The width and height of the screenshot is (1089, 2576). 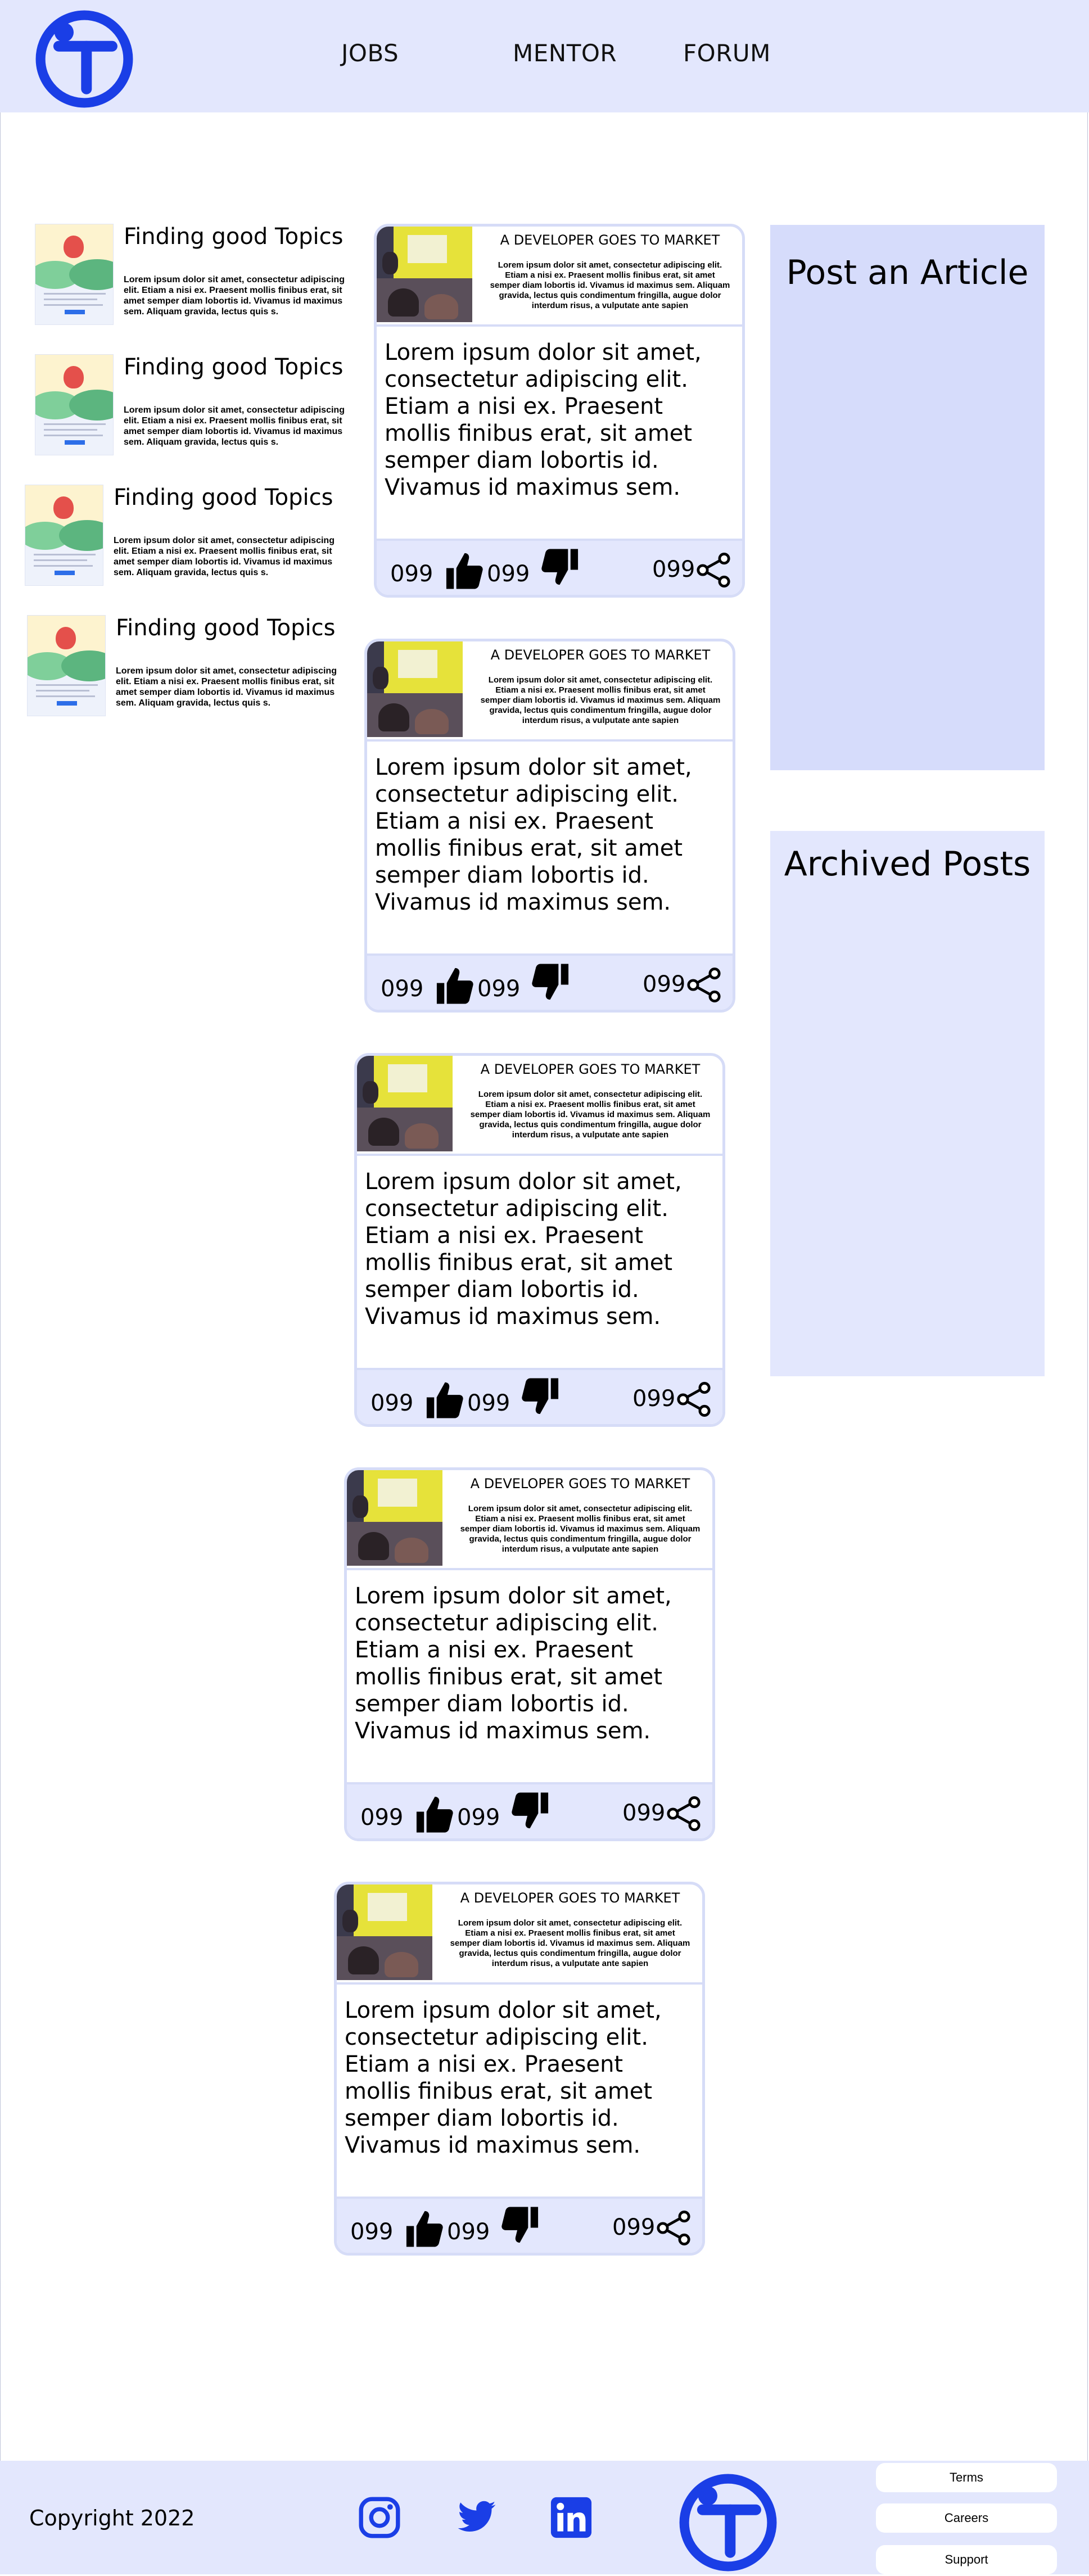 I want to click on footer-link-support: Support, so click(x=966, y=2559).